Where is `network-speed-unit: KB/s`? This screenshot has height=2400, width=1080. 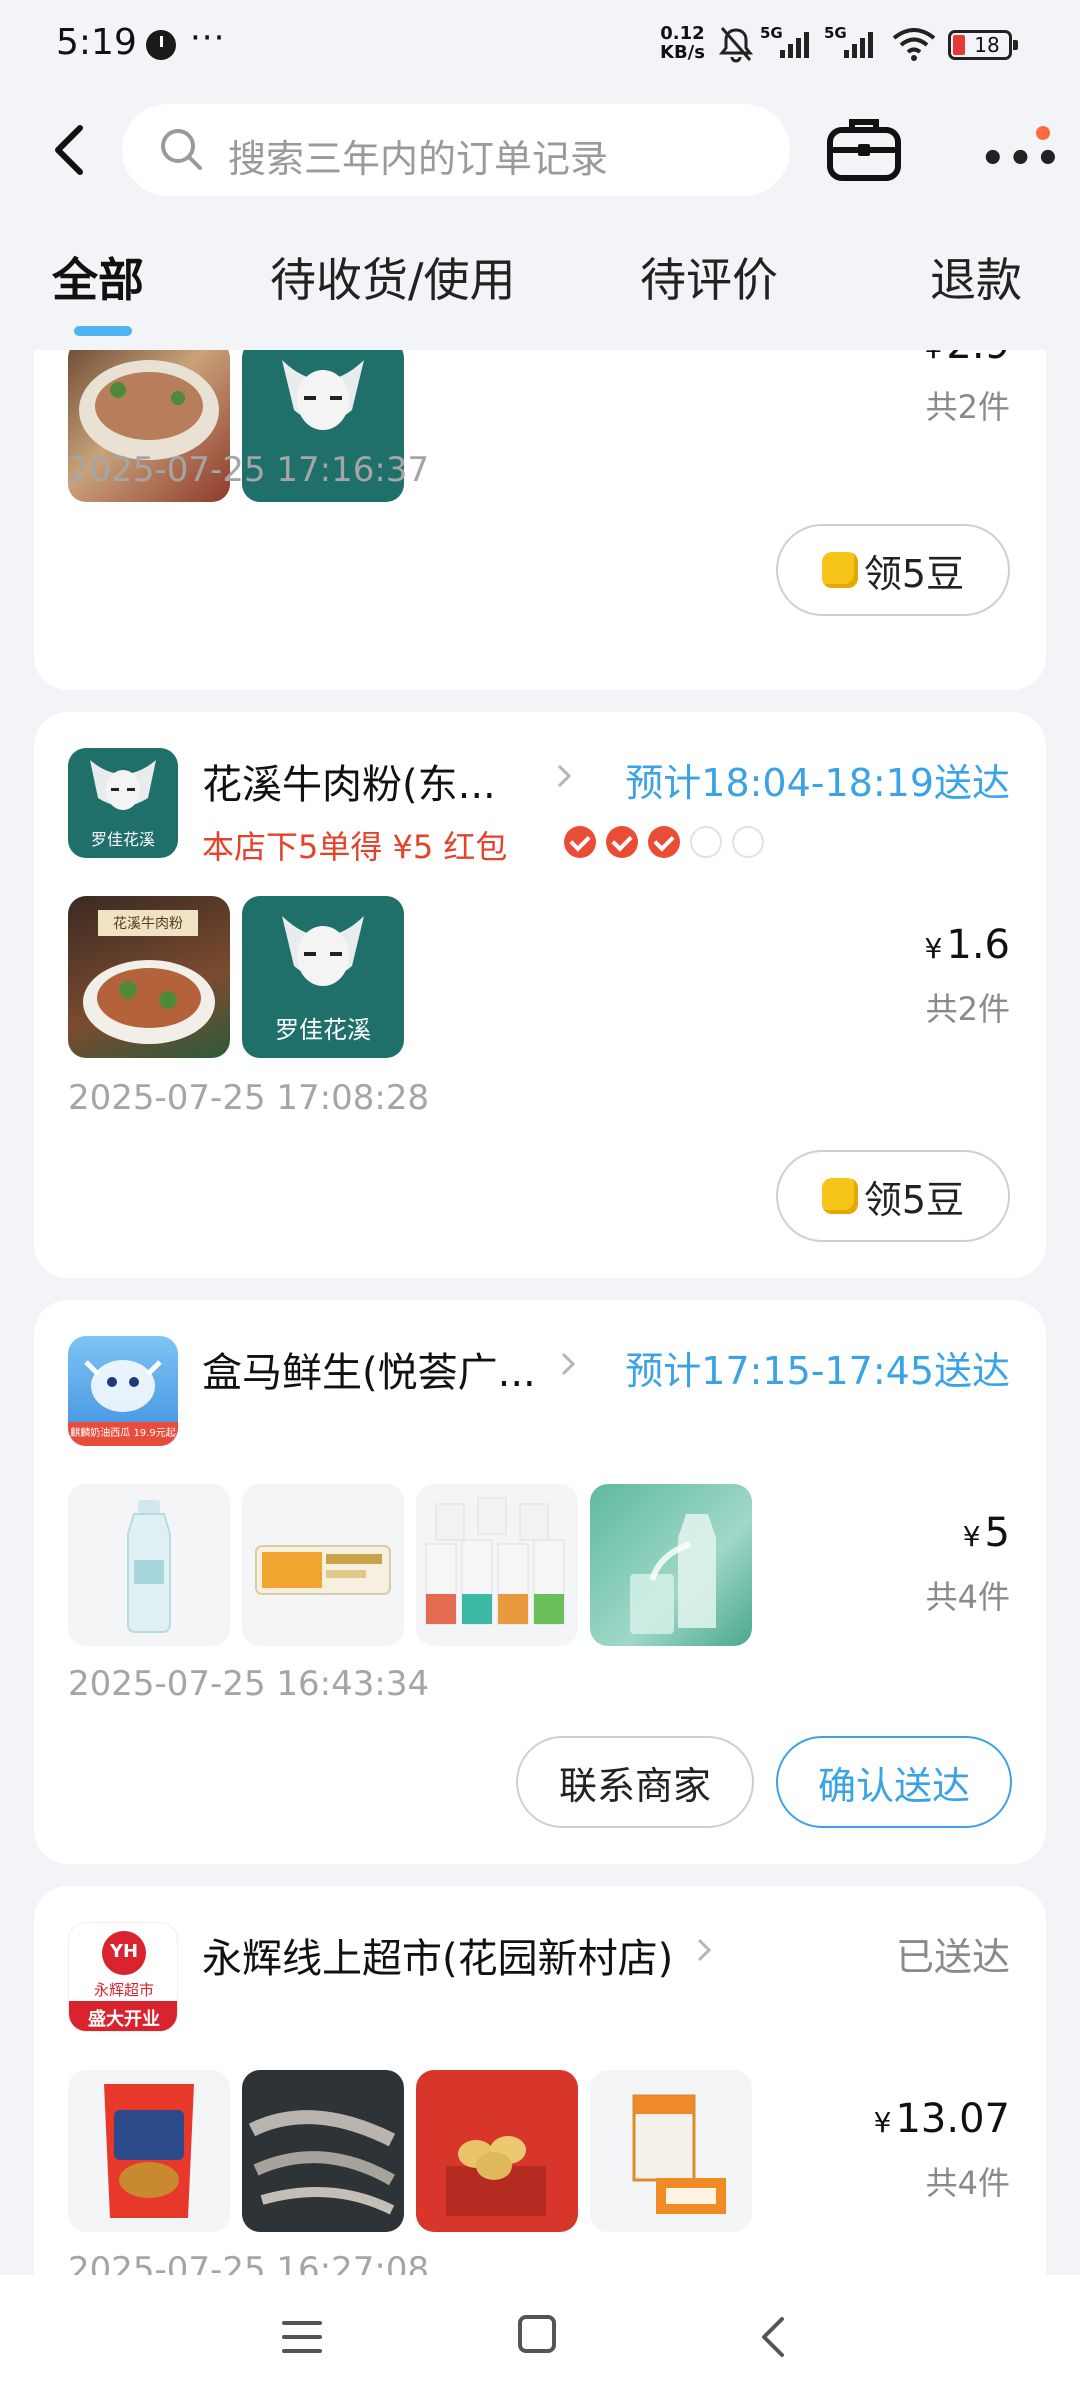
network-speed-unit: KB/s is located at coordinates (682, 52).